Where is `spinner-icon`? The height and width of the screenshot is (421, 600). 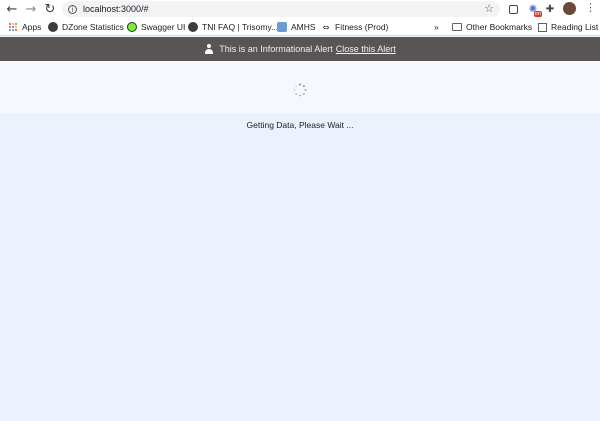 spinner-icon is located at coordinates (300, 90).